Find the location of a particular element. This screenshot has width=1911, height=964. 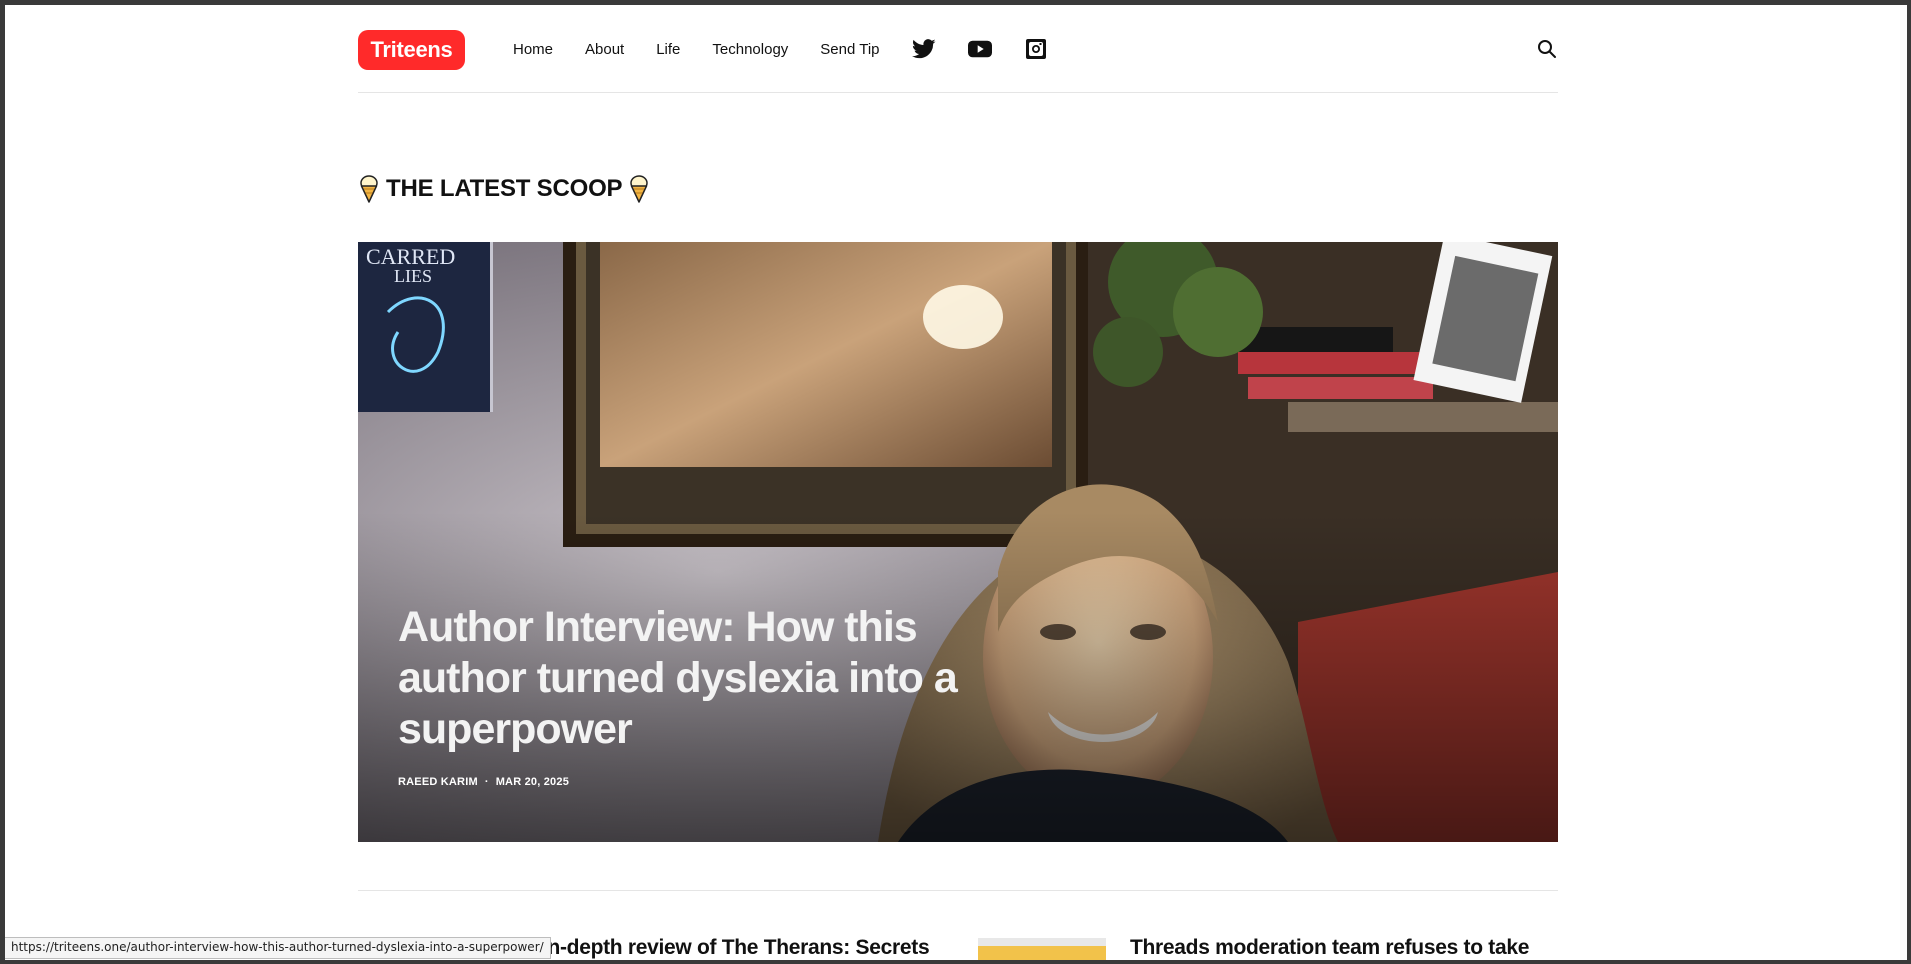

section-title: THE LATEST SCOOP is located at coordinates (504, 188).